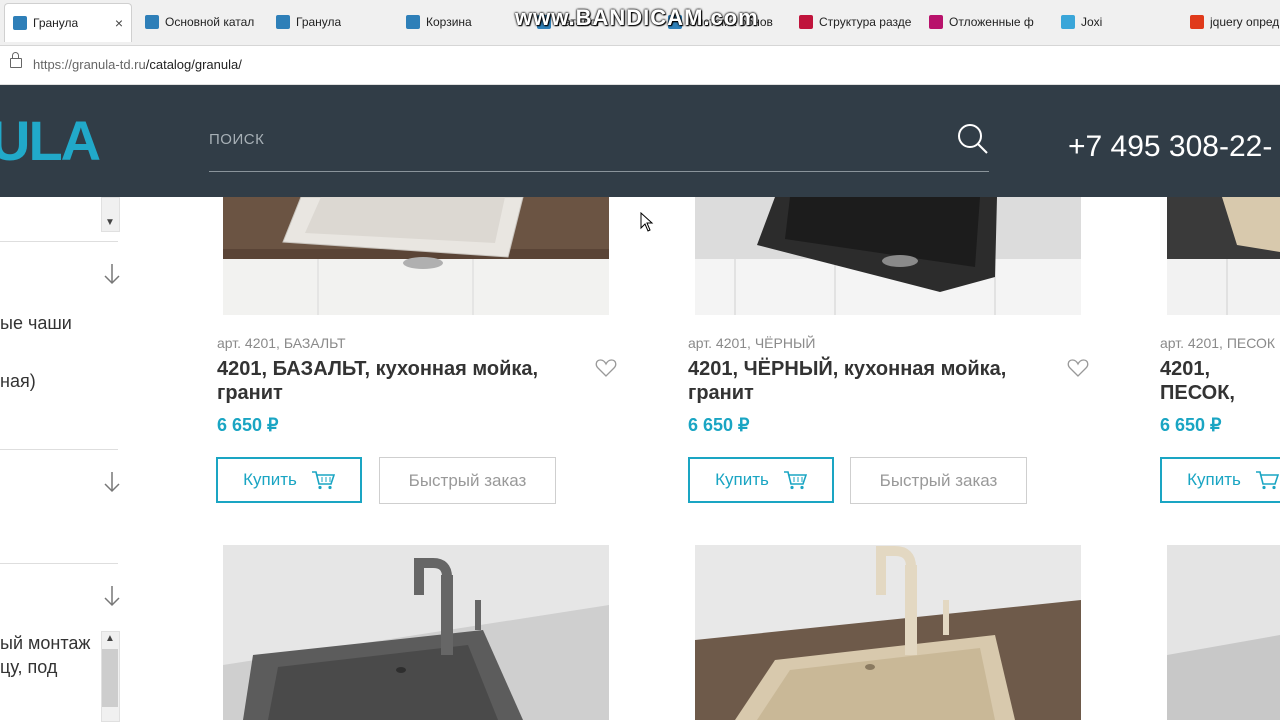 The width and height of the screenshot is (1280, 722). Describe the element at coordinates (449, 22) in the screenshot. I see `tab-label: Корзина` at that location.